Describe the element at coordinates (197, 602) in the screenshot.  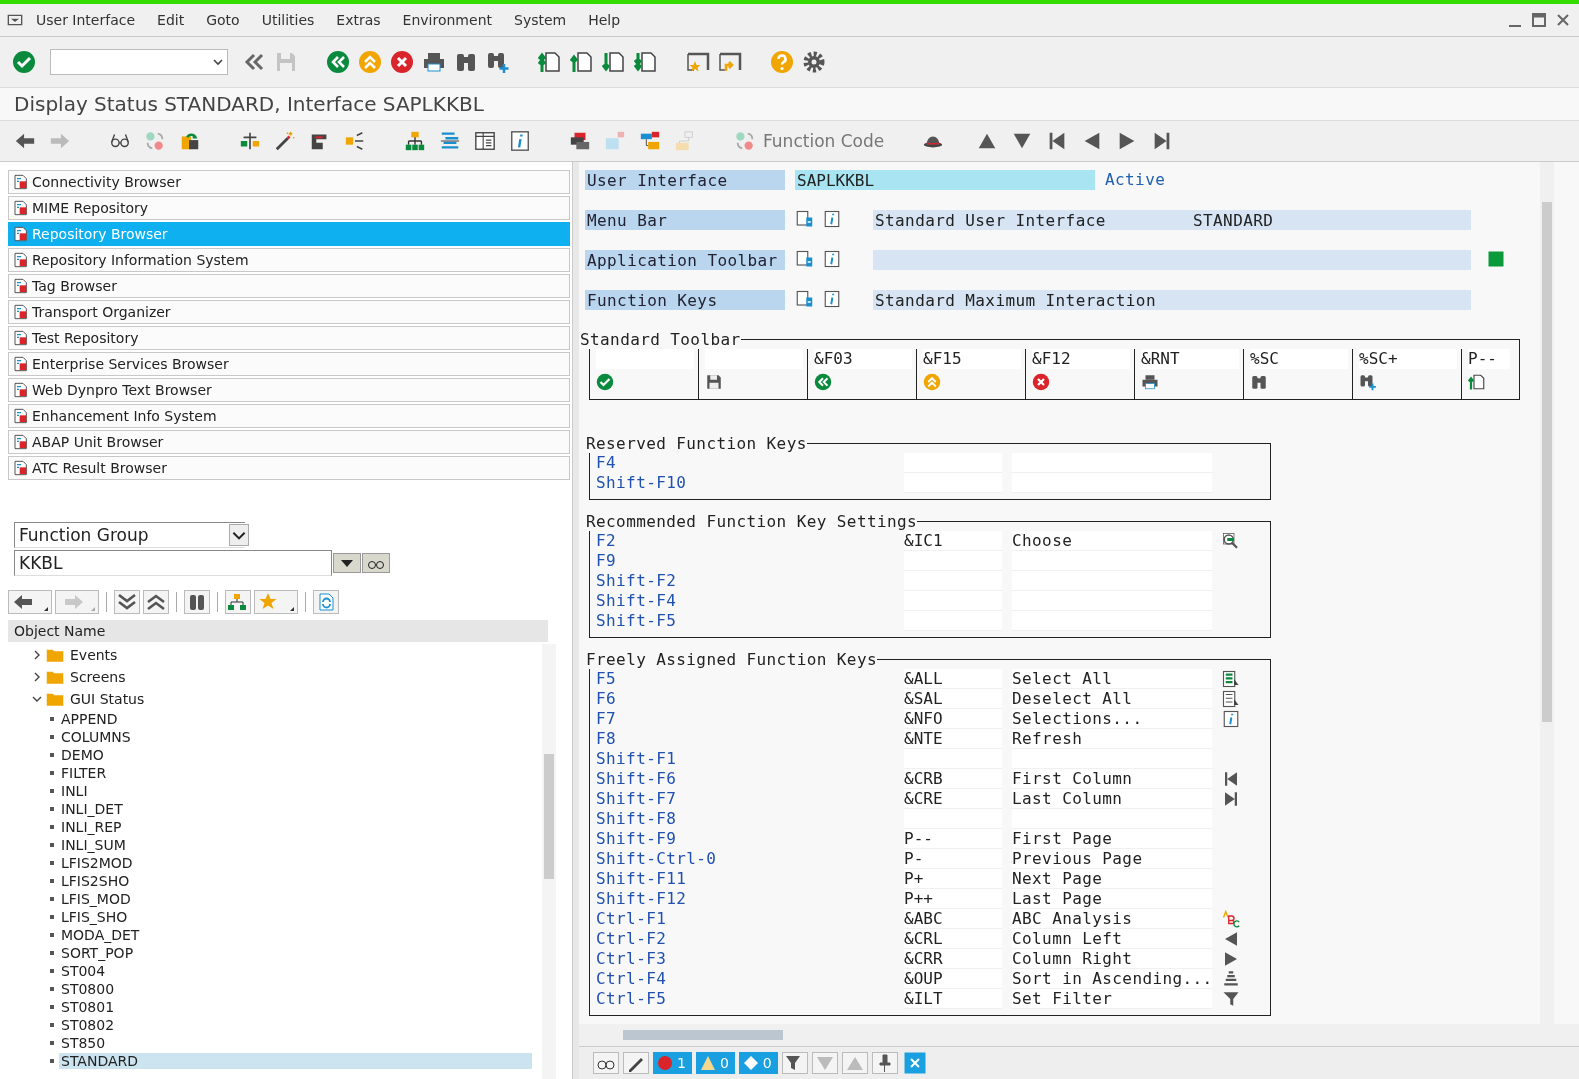
I see `binoculars-button` at that location.